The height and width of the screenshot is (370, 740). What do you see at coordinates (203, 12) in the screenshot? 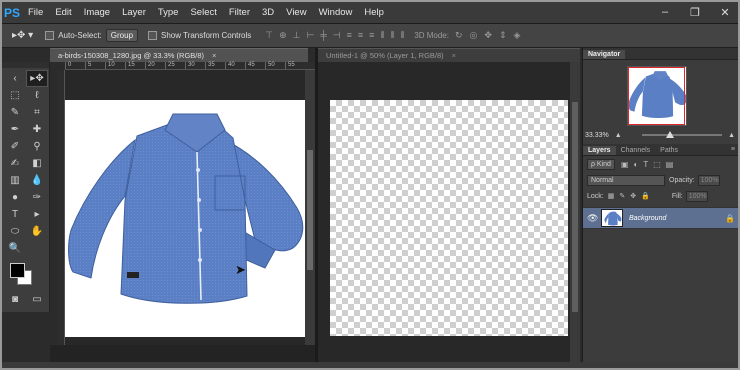
I see `menu-select: Select` at bounding box center [203, 12].